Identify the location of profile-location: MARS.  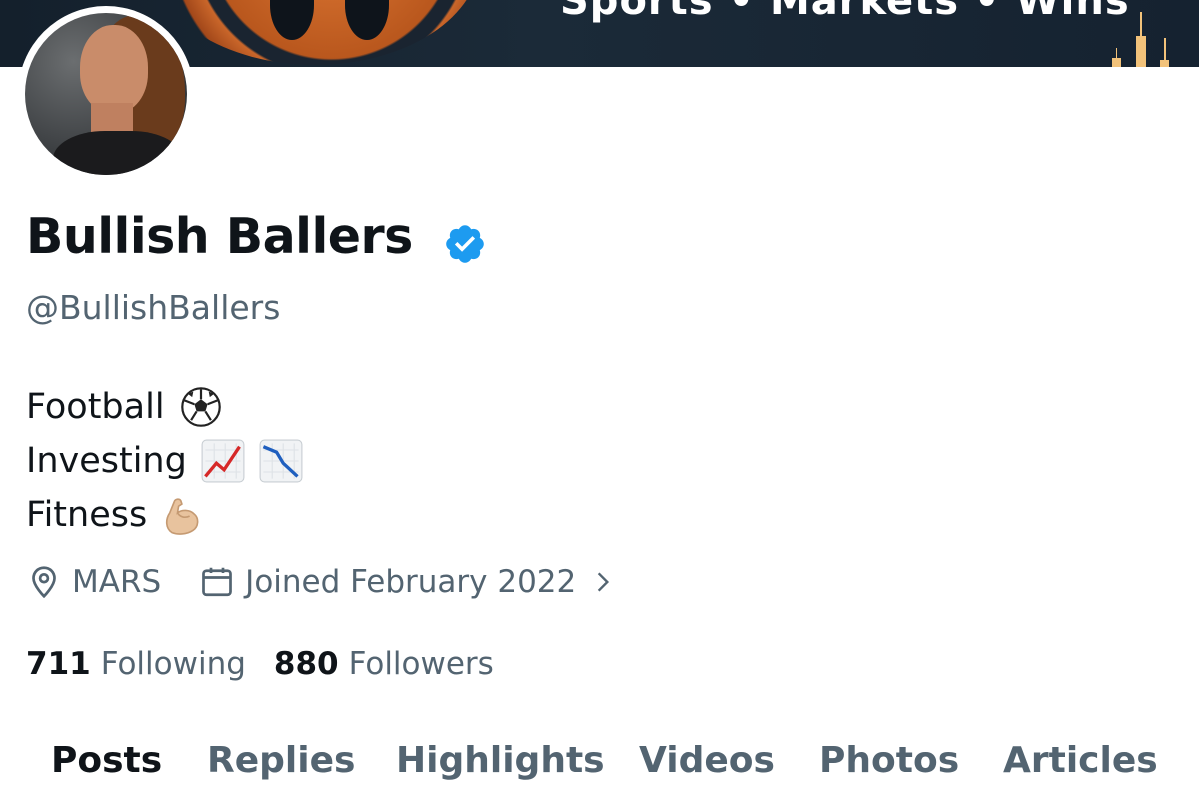
(117, 582).